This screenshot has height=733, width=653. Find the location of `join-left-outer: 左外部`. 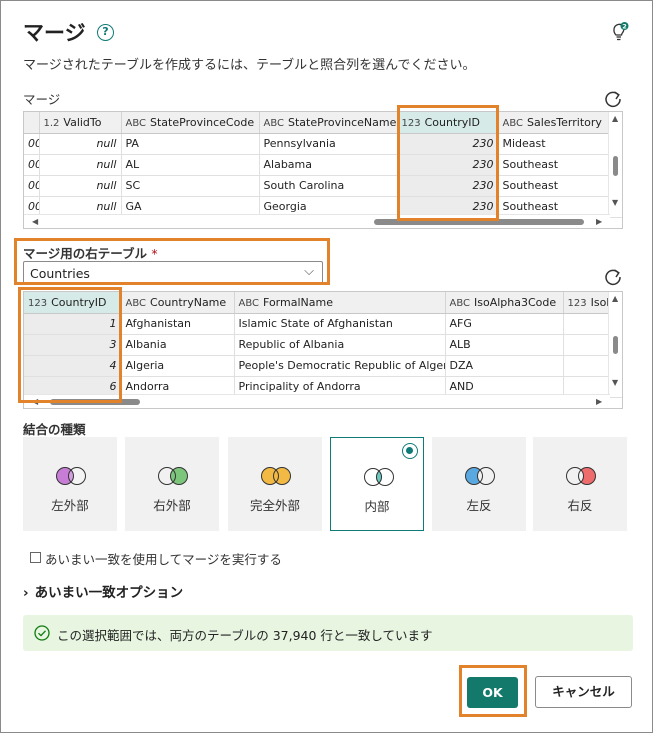

join-left-outer: 左外部 is located at coordinates (70, 484).